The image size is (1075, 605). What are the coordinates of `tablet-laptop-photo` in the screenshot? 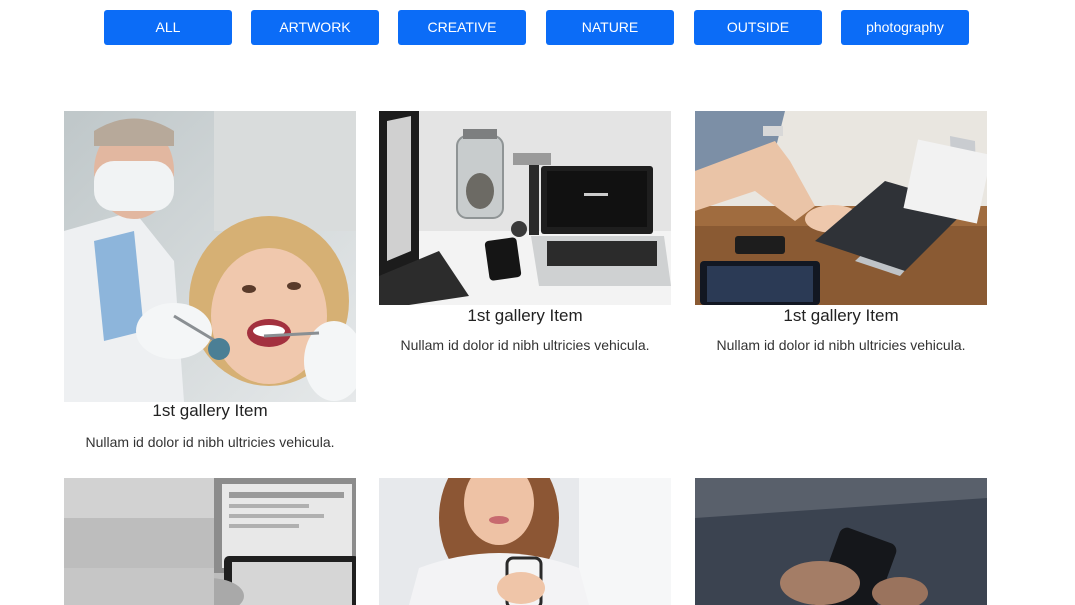 It's located at (210, 541).